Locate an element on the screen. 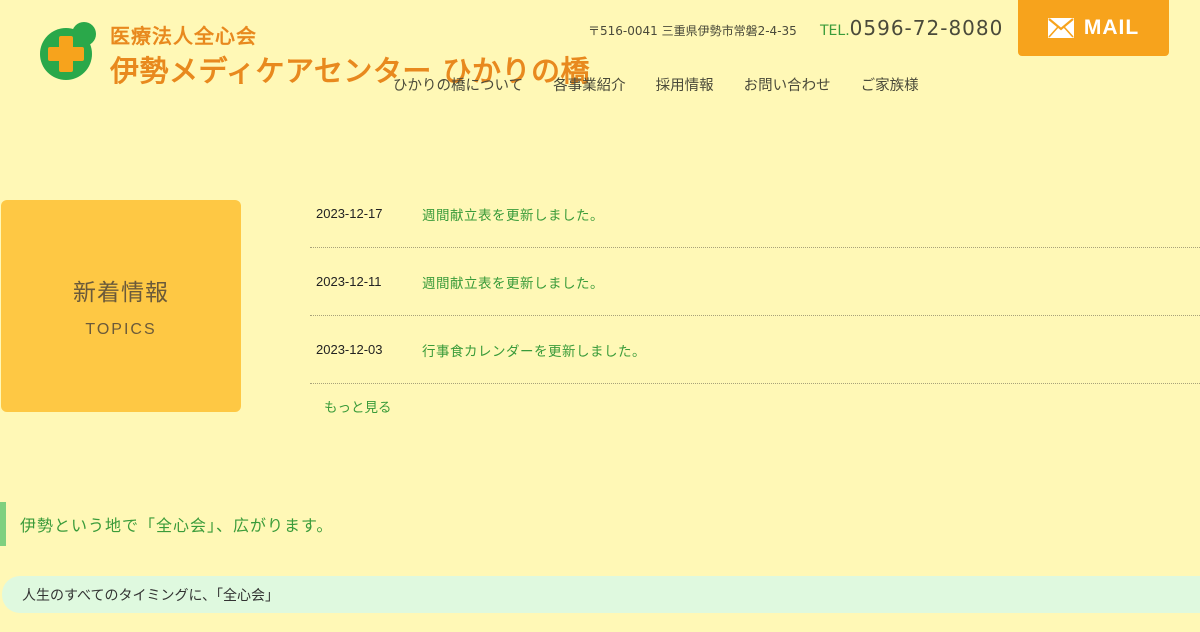 The image size is (1200, 632). news-item: 2023-12-03 行事食カレンダーを更新しました。 is located at coordinates (755, 350).